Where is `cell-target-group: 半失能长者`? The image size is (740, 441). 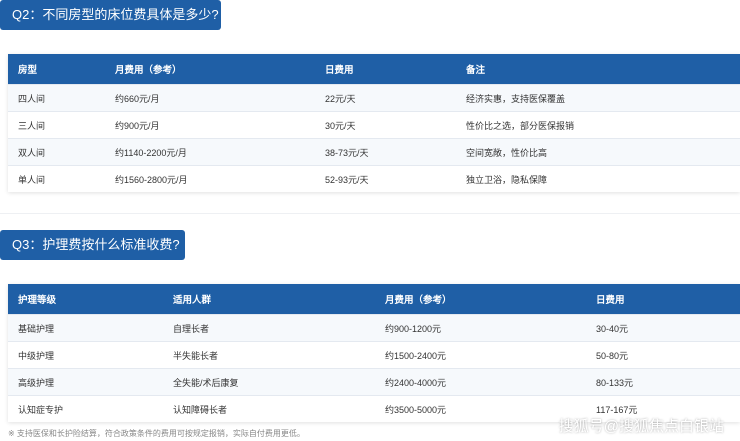
cell-target-group: 半失能长者 is located at coordinates (269, 355).